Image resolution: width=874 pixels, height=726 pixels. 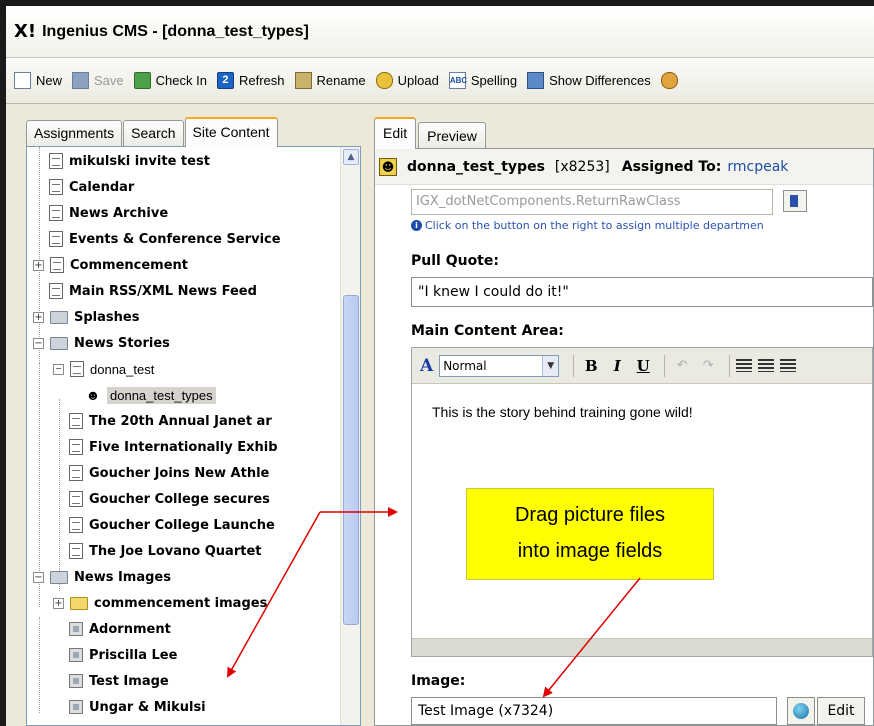 I want to click on tree-item: Adornment, so click(x=120, y=629).